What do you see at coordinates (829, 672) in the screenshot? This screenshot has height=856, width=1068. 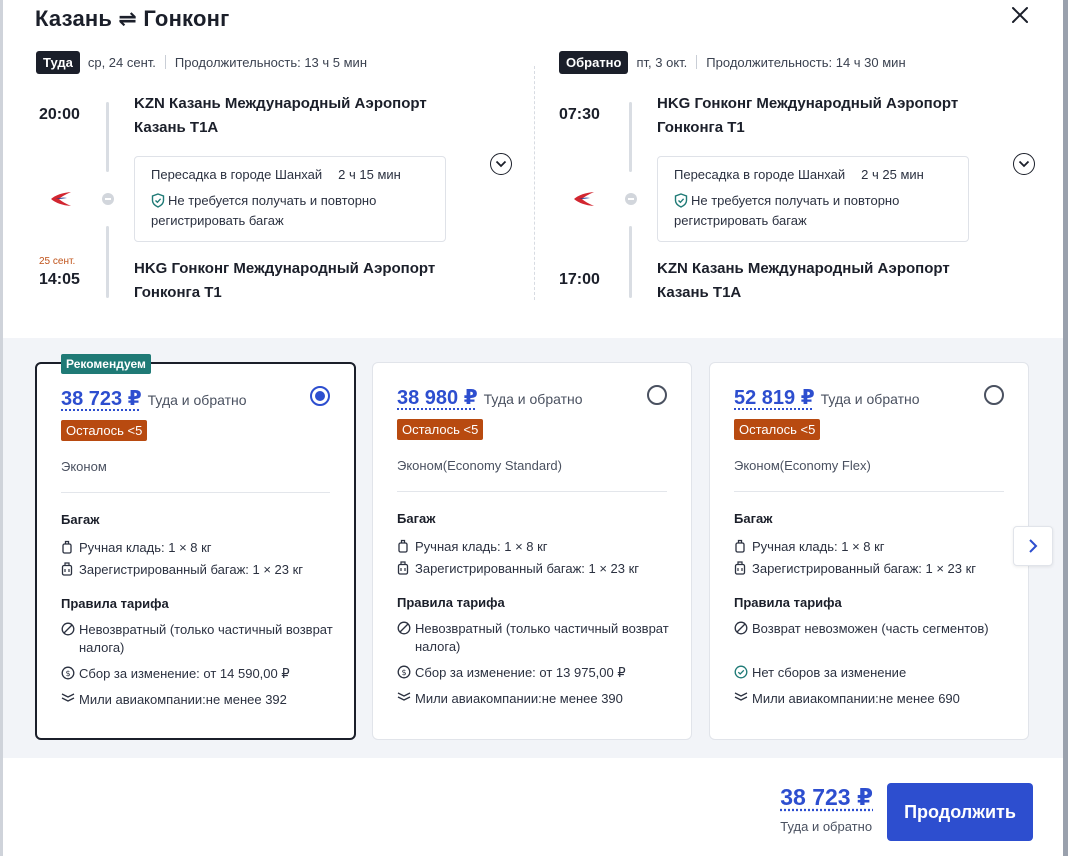 I see `change-fee-text: Нет сборов за изменение` at bounding box center [829, 672].